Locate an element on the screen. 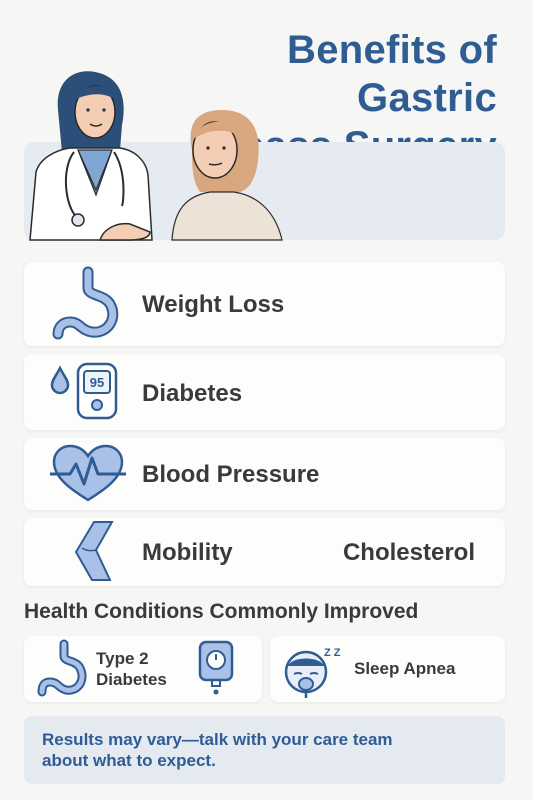 The width and height of the screenshot is (533, 800). heart-pulse-icon is located at coordinates (88, 473).